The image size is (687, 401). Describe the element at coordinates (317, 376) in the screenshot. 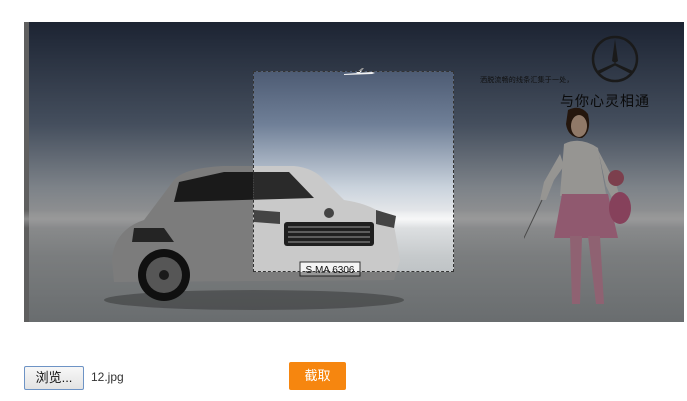

I see `crop-button: 截取` at that location.